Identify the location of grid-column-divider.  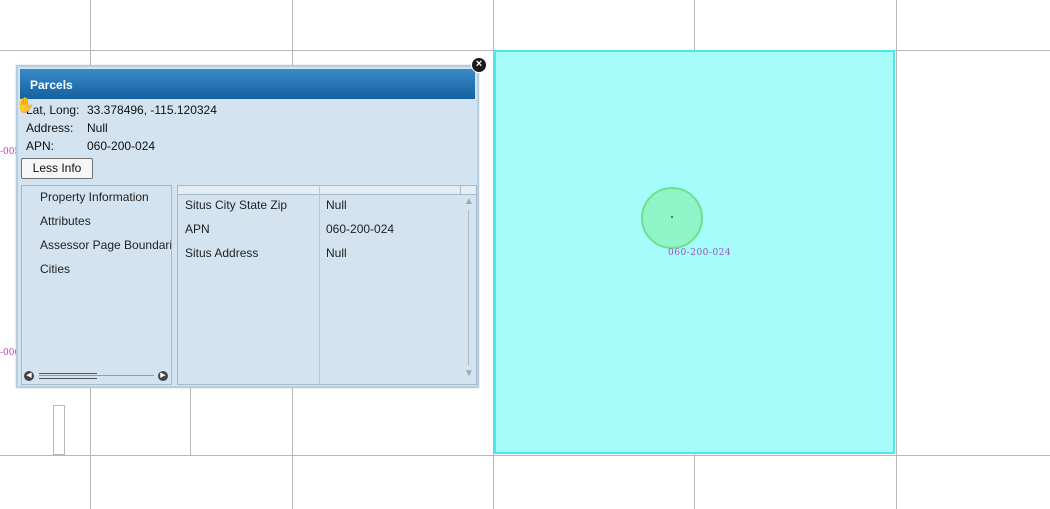
(319, 285).